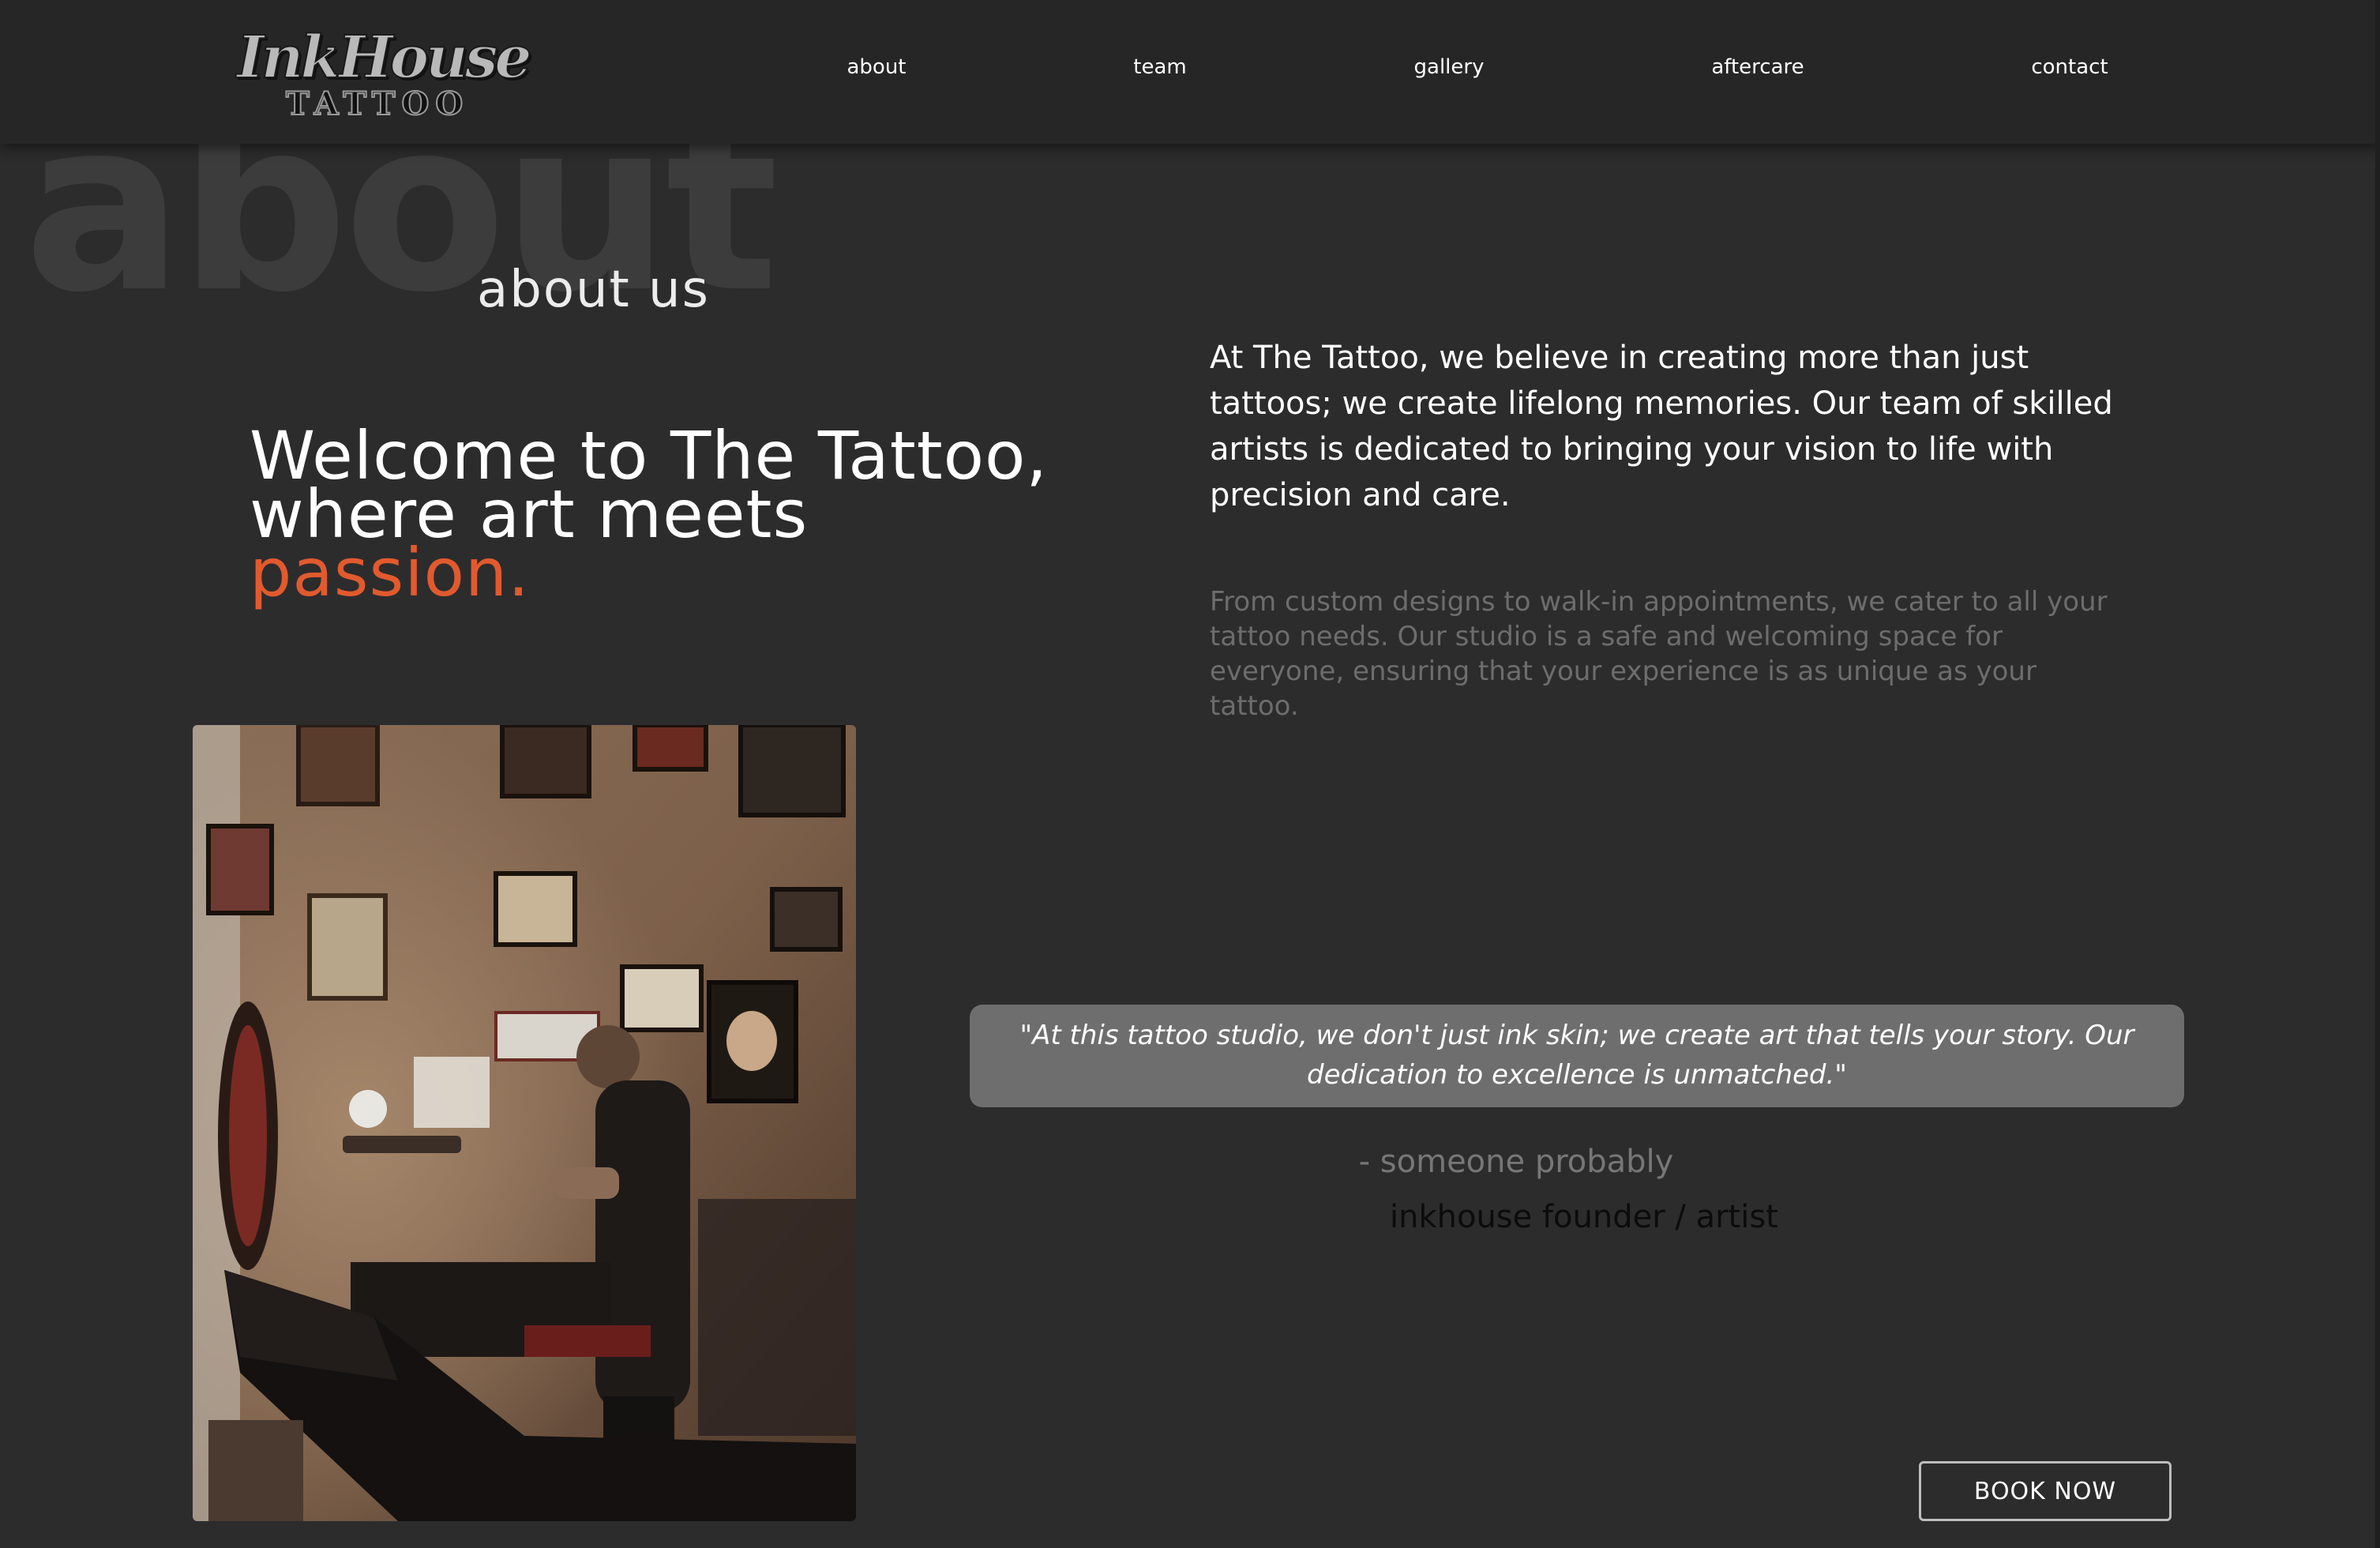  What do you see at coordinates (1449, 67) in the screenshot?
I see `nav-gallery-link: gallery` at bounding box center [1449, 67].